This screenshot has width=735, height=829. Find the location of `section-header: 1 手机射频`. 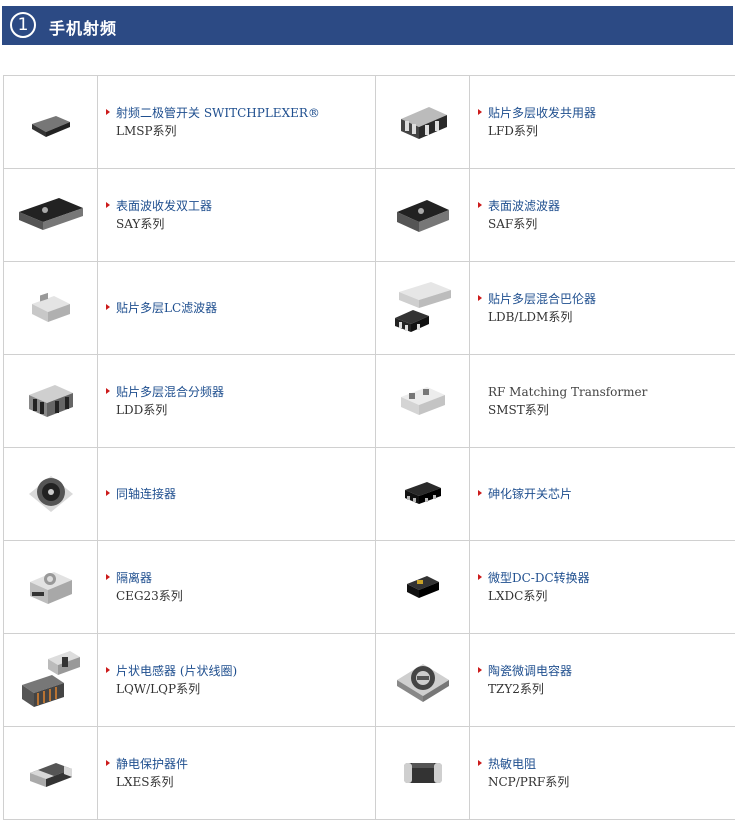

section-header: 1 手机射频 is located at coordinates (367, 25).